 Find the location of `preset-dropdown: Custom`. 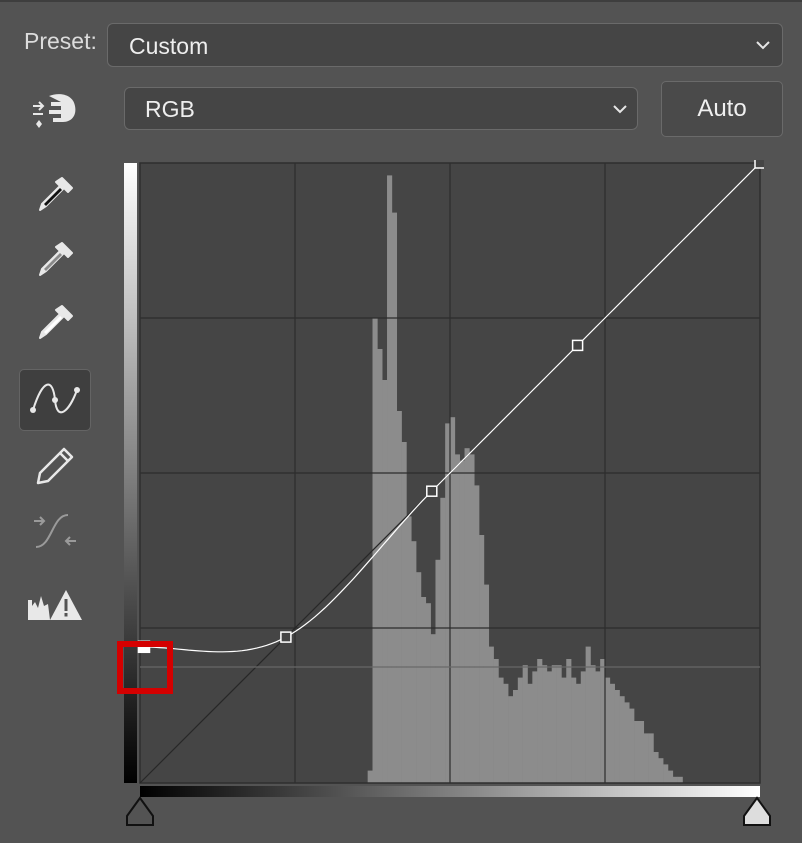

preset-dropdown: Custom is located at coordinates (445, 45).